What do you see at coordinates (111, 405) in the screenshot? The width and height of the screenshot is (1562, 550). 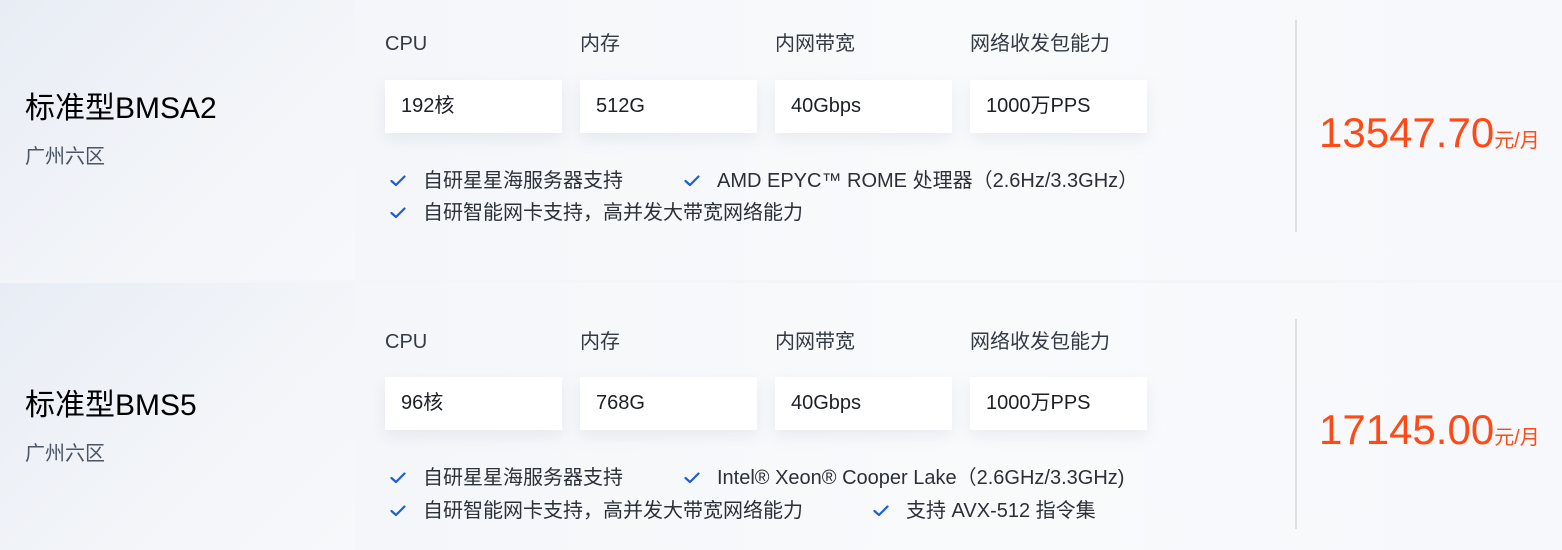 I see `product-name: 标准型BMS5` at bounding box center [111, 405].